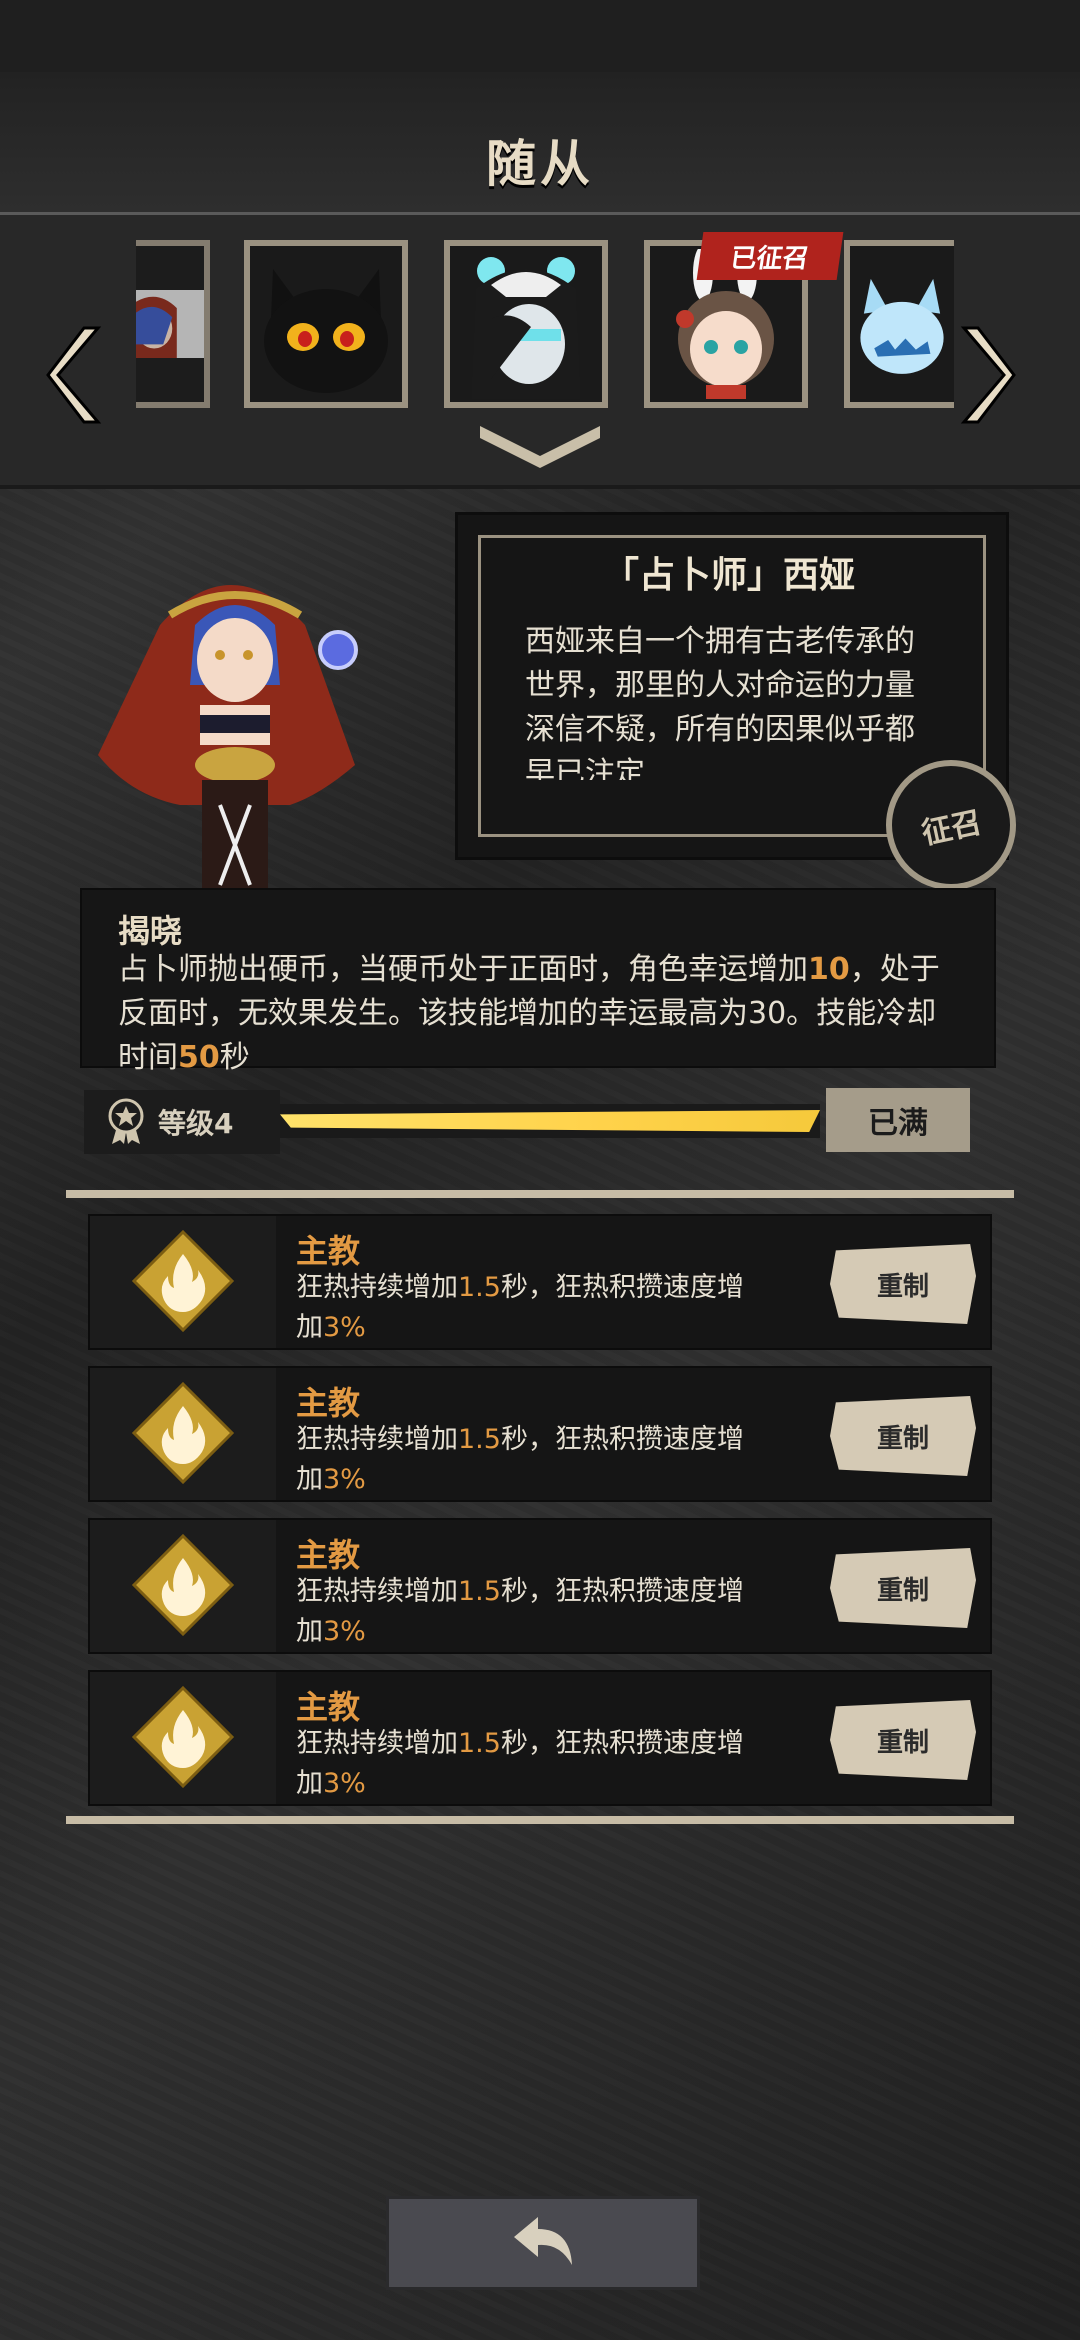 The image size is (1080, 2340). What do you see at coordinates (126, 1121) in the screenshot?
I see `star-medal-icon` at bounding box center [126, 1121].